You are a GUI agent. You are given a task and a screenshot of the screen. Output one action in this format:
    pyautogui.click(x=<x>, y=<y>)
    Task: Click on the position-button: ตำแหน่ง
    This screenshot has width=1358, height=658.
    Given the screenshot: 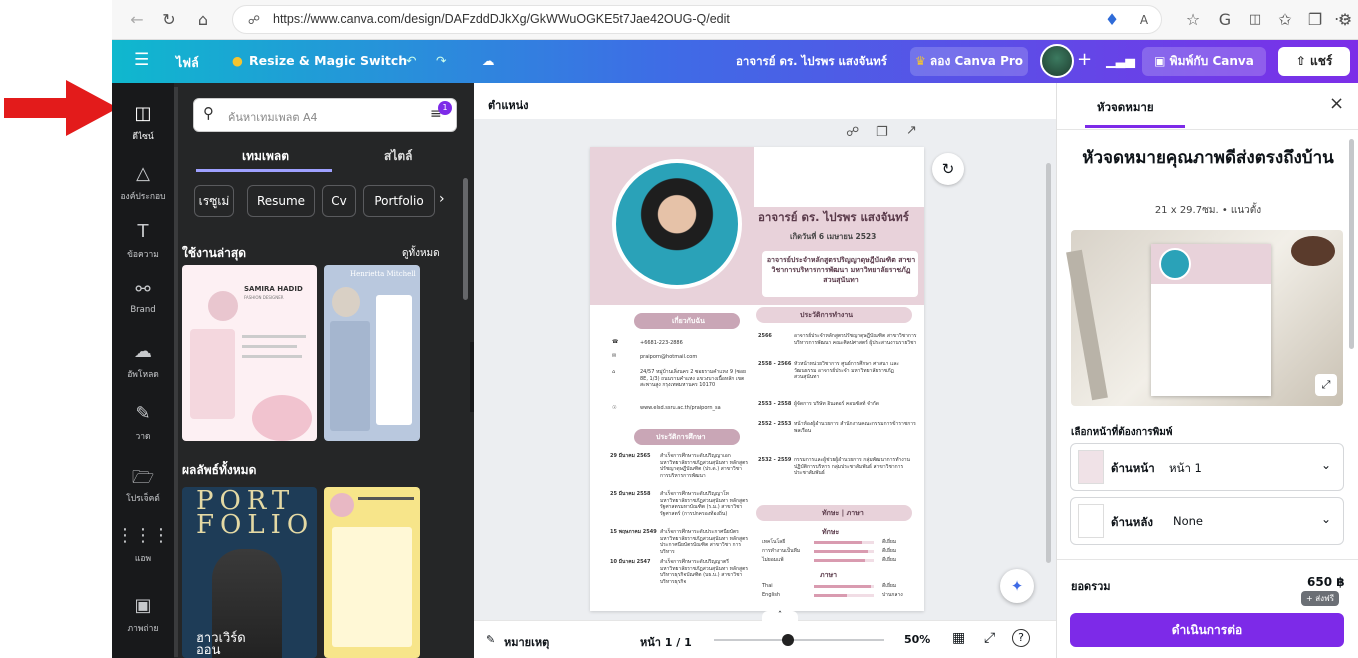 What is the action you would take?
    pyautogui.click(x=508, y=105)
    